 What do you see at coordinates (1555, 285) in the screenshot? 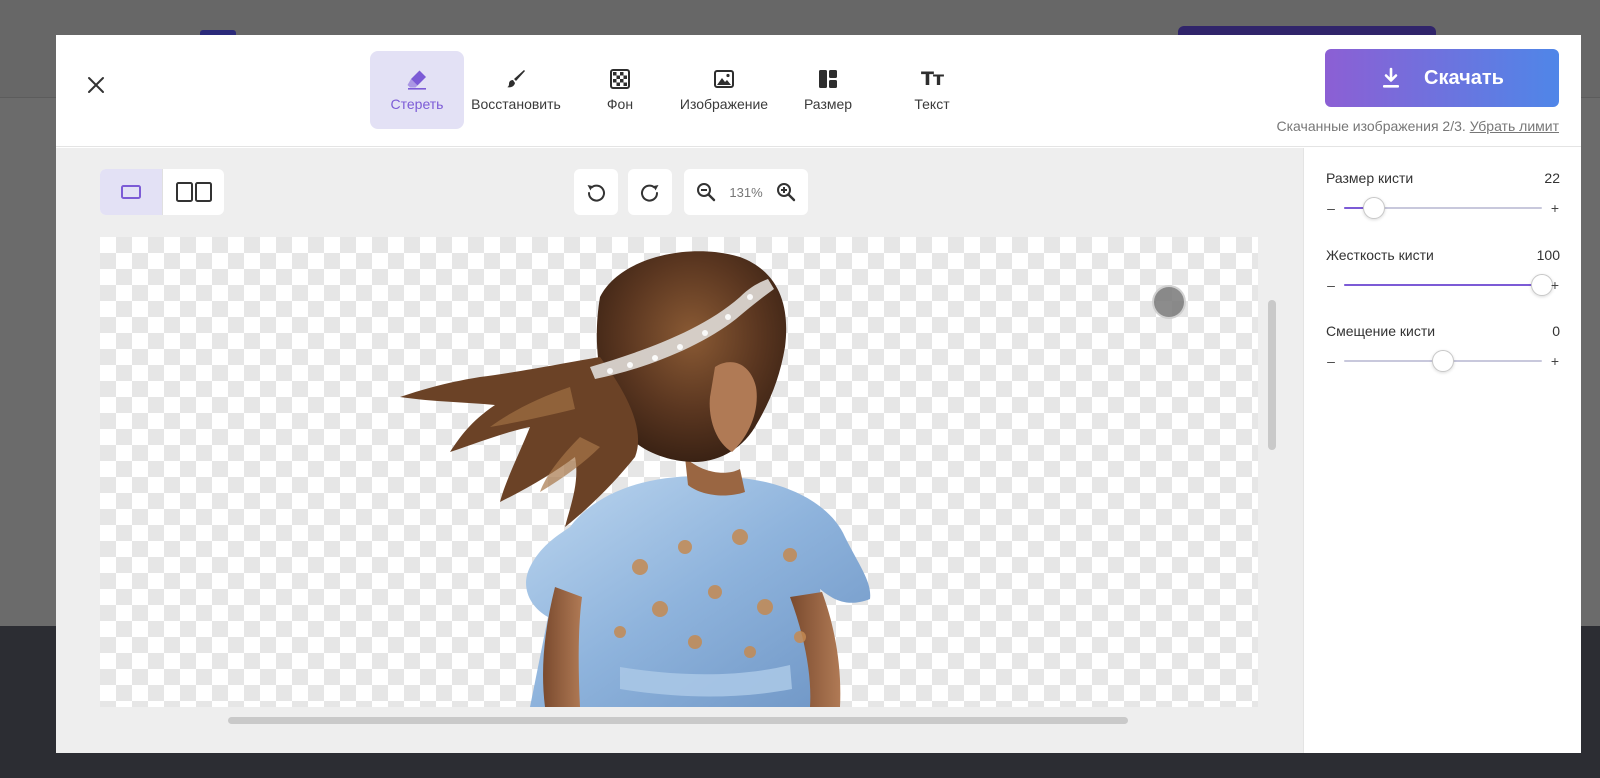
I see `brush-hardness-increase: +` at bounding box center [1555, 285].